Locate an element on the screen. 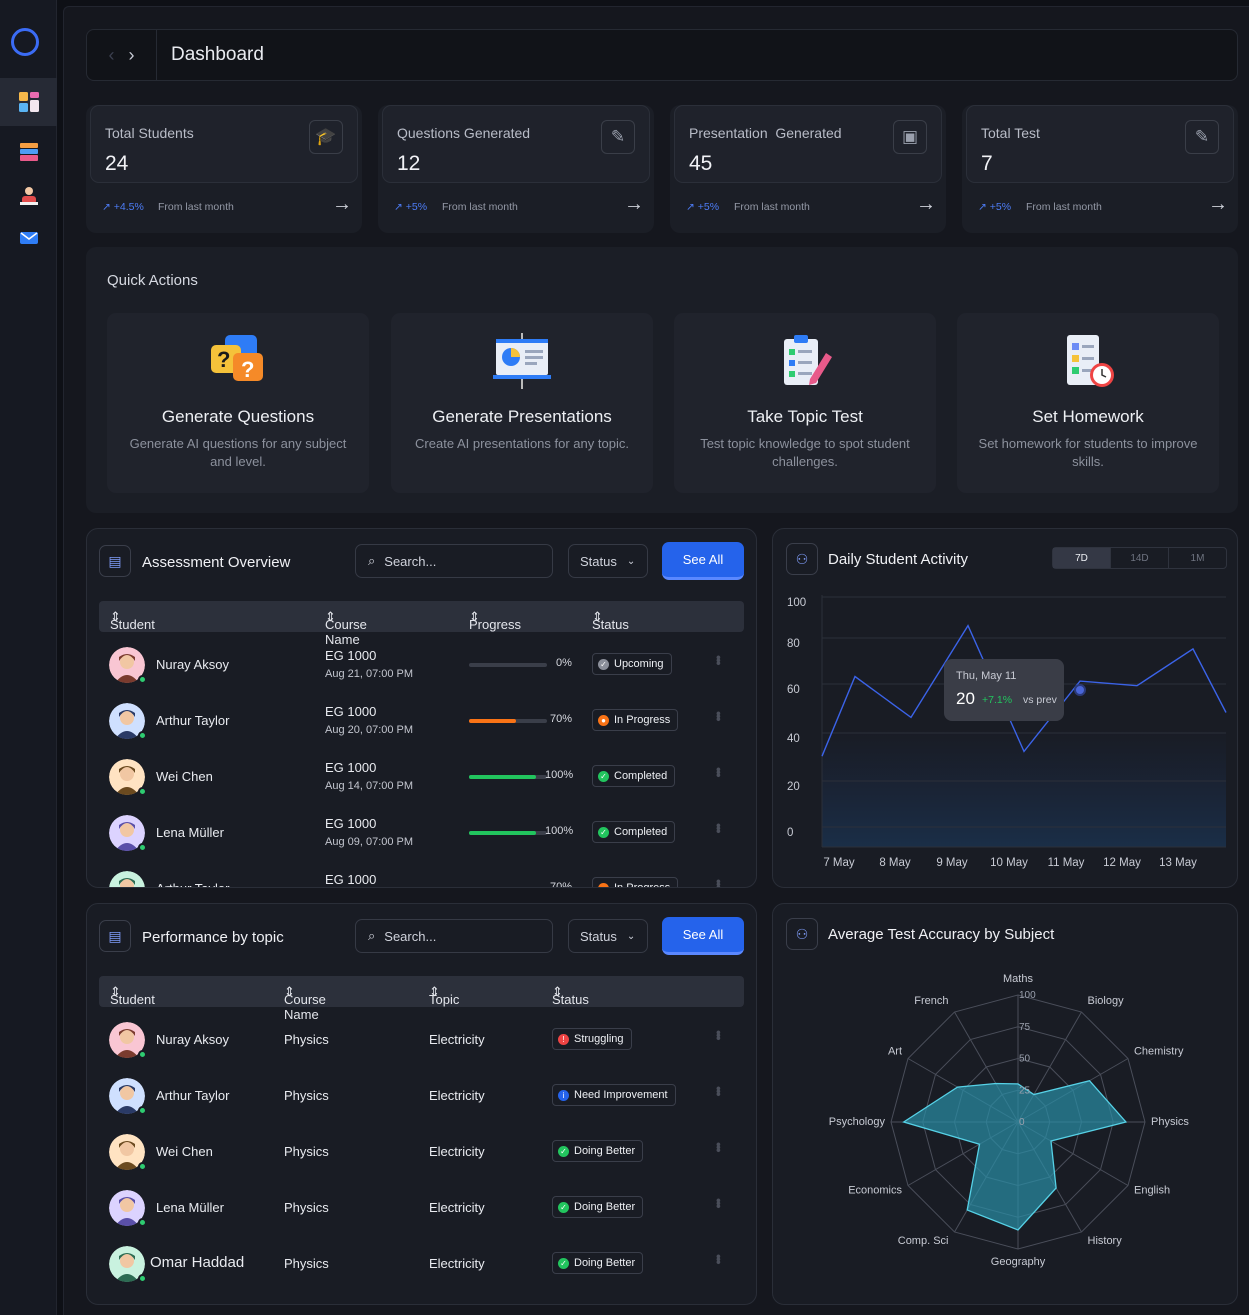 The width and height of the screenshot is (1249, 1315). back-arrow-icon: ‹ is located at coordinates (112, 55).